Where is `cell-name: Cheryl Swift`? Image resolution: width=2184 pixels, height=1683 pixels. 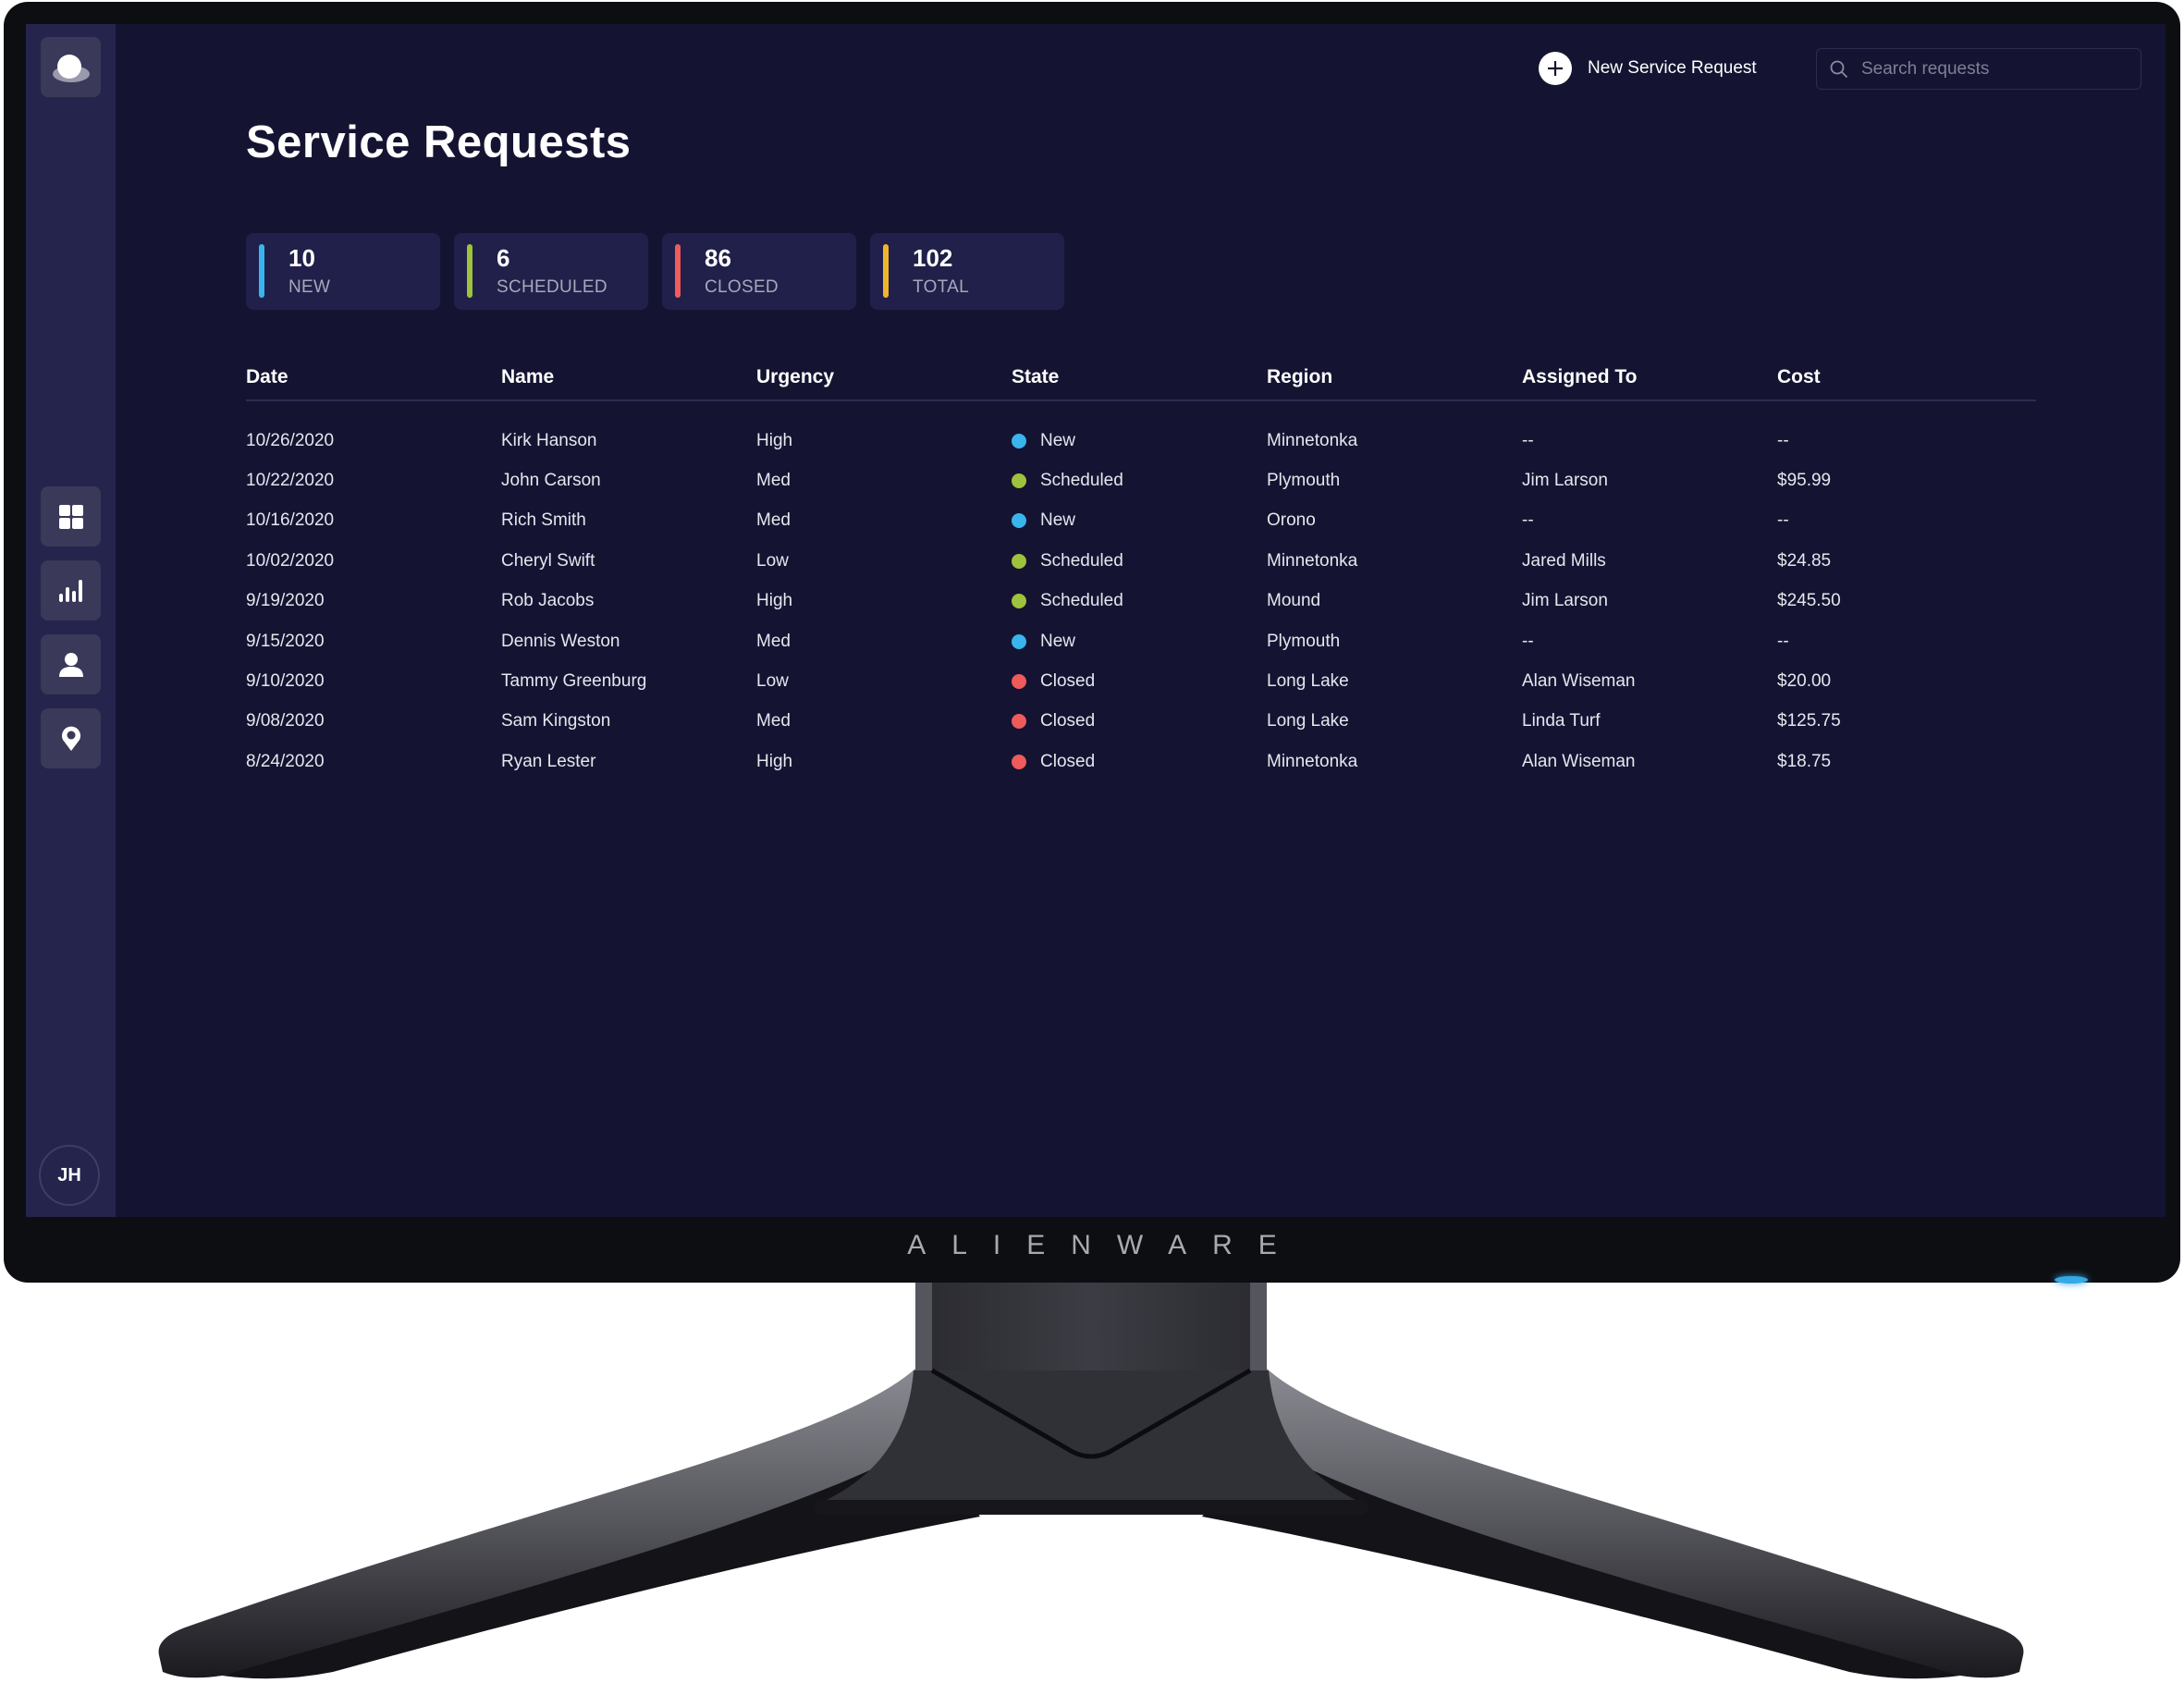 cell-name: Cheryl Swift is located at coordinates (548, 561).